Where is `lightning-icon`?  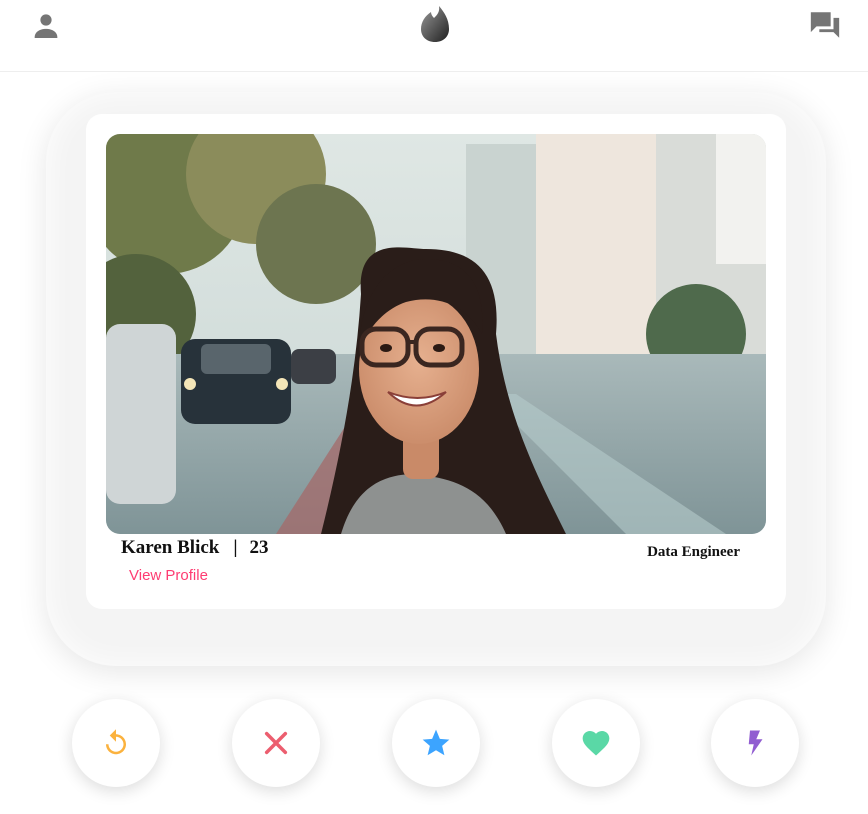
lightning-icon is located at coordinates (755, 743).